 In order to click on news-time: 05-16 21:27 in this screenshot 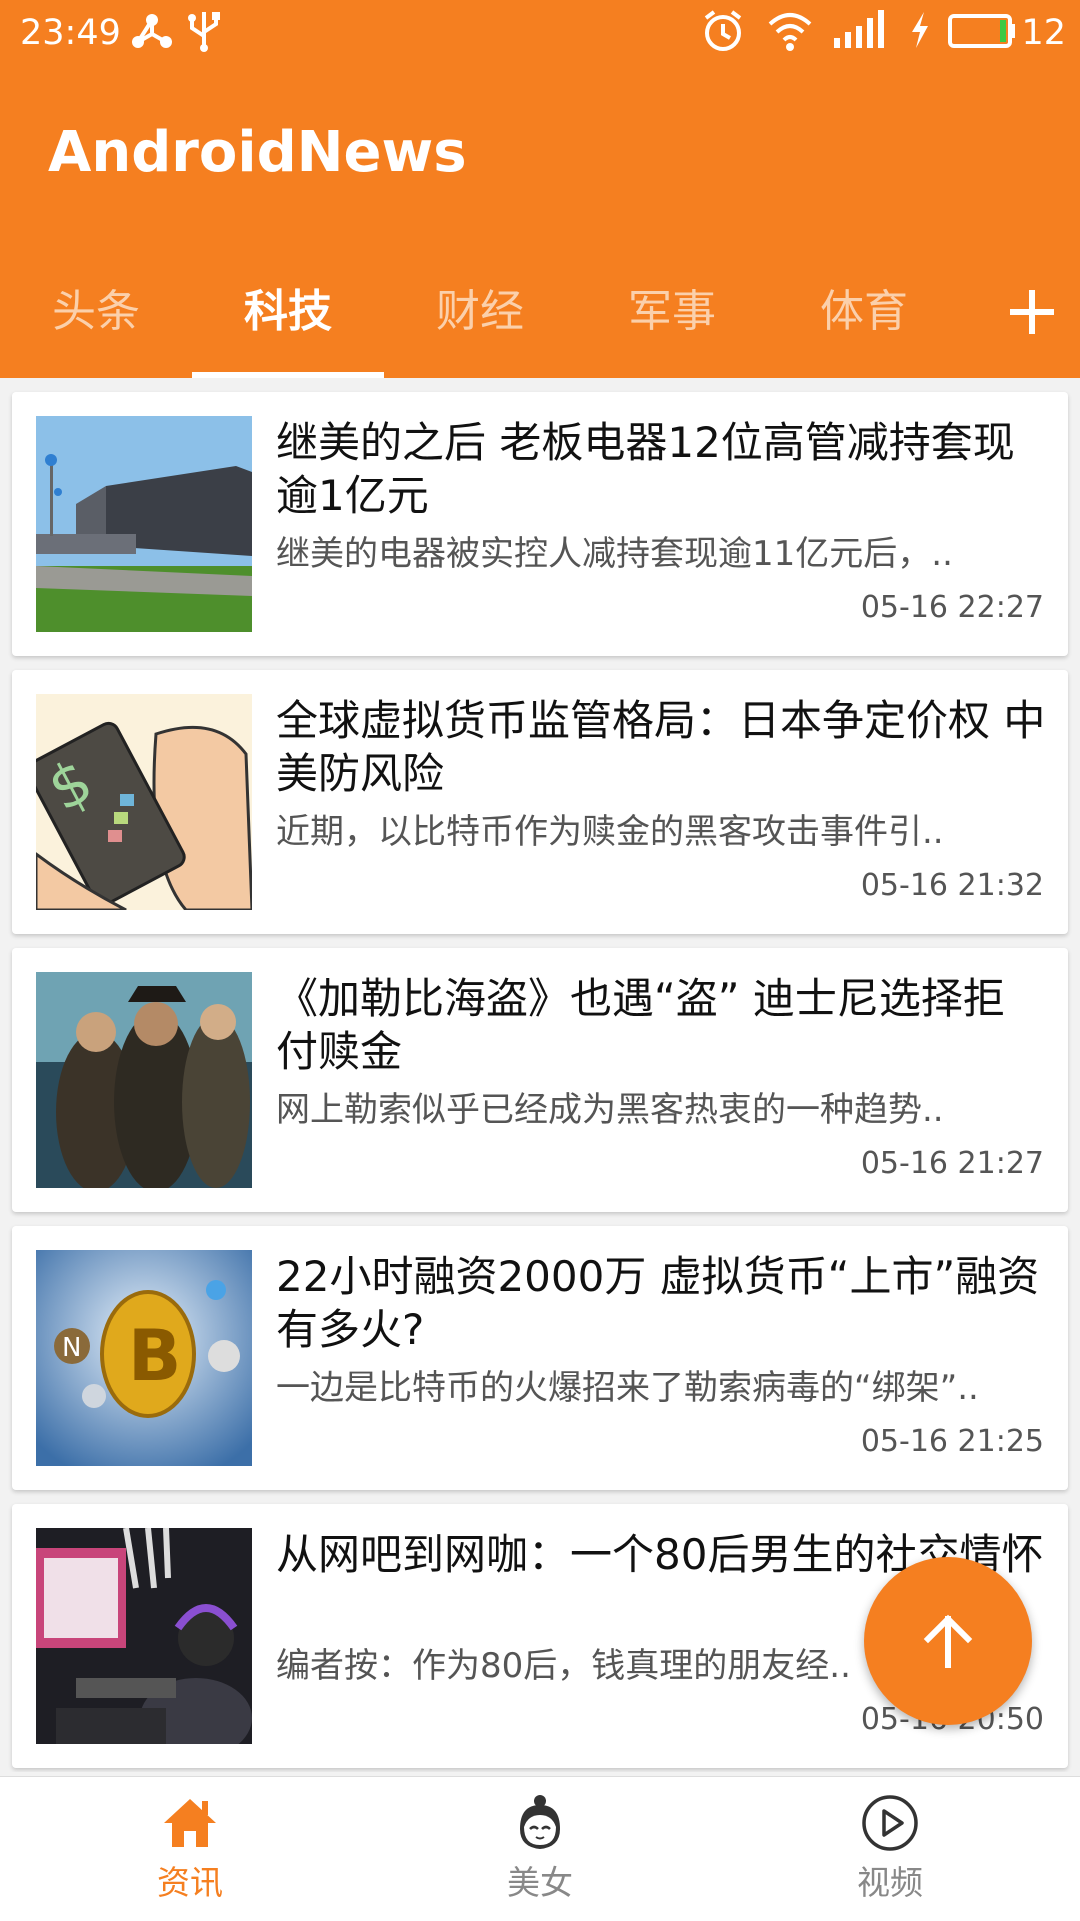, I will do `click(952, 1163)`.